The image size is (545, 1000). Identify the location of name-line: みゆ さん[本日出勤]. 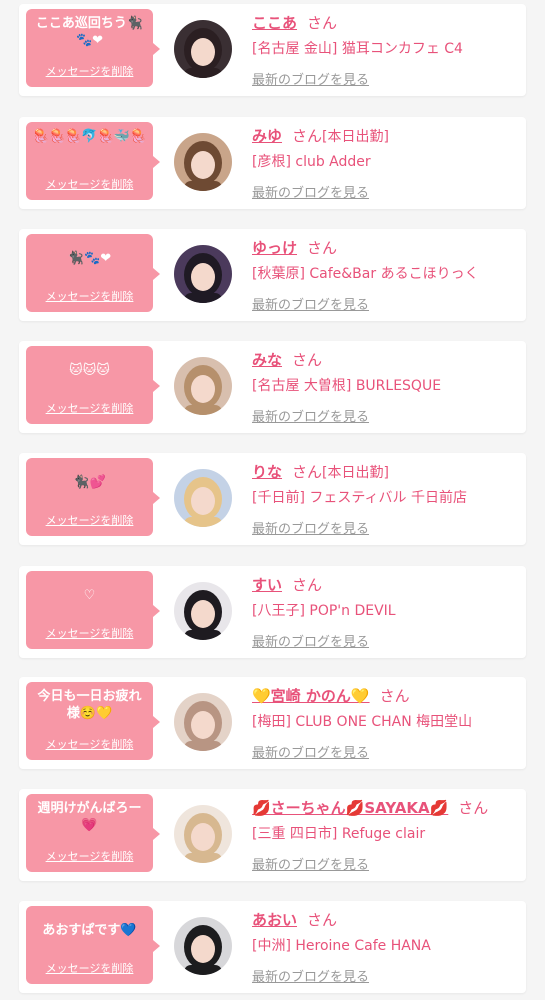
(385, 136).